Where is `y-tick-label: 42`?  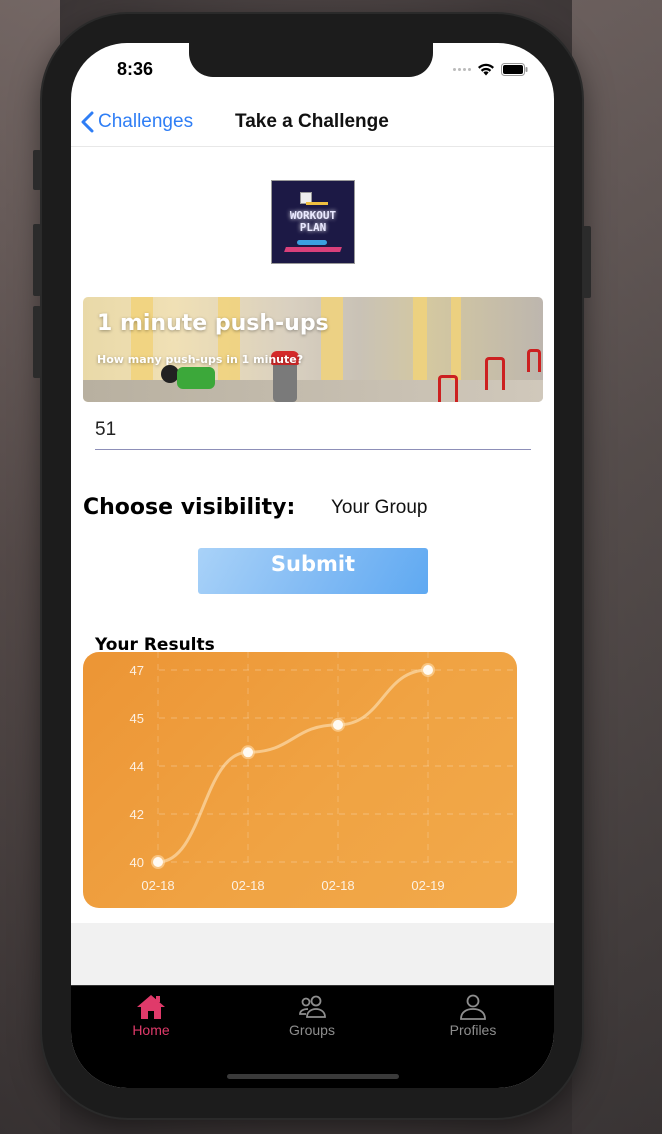
y-tick-label: 42 is located at coordinates (137, 814).